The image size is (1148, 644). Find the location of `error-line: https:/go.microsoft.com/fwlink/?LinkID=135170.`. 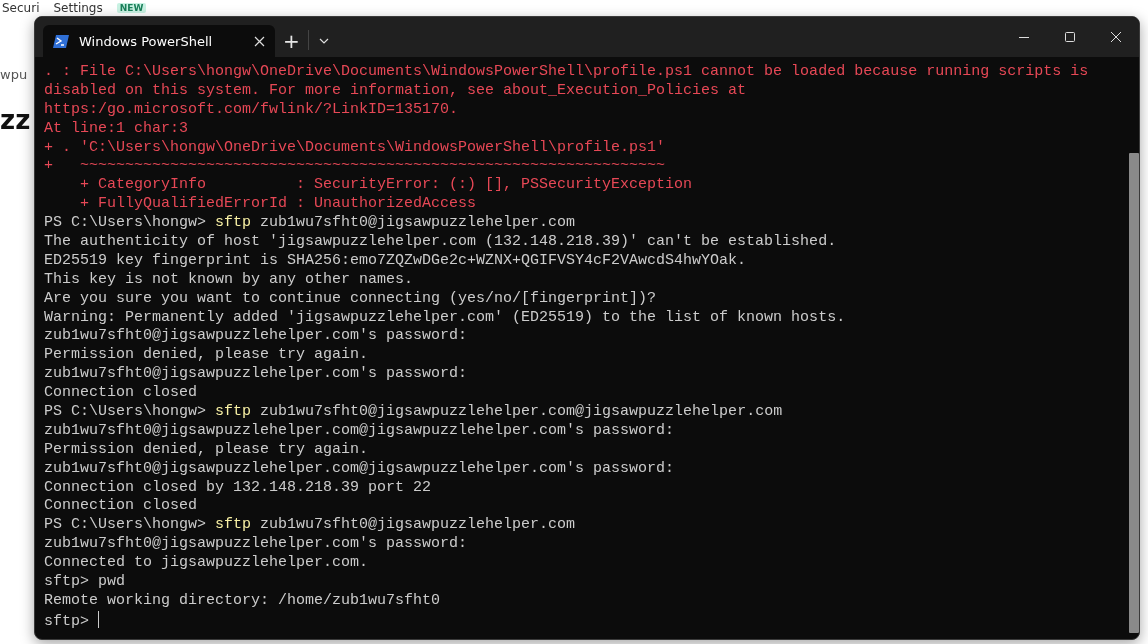

error-line: https:/go.microsoft.com/fwlink/?LinkID=135170. is located at coordinates (252, 110).